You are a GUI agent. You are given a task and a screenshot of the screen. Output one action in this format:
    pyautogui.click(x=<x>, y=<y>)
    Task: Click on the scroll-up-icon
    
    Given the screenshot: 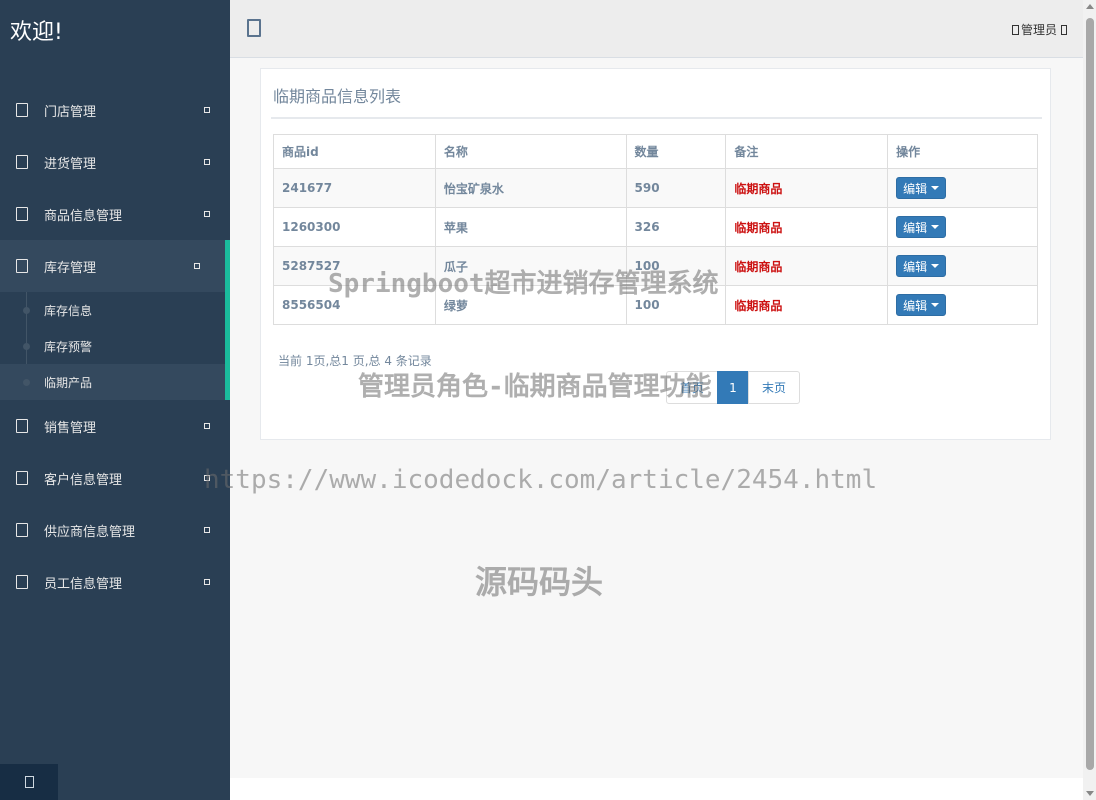 What is the action you would take?
    pyautogui.click(x=1090, y=6)
    